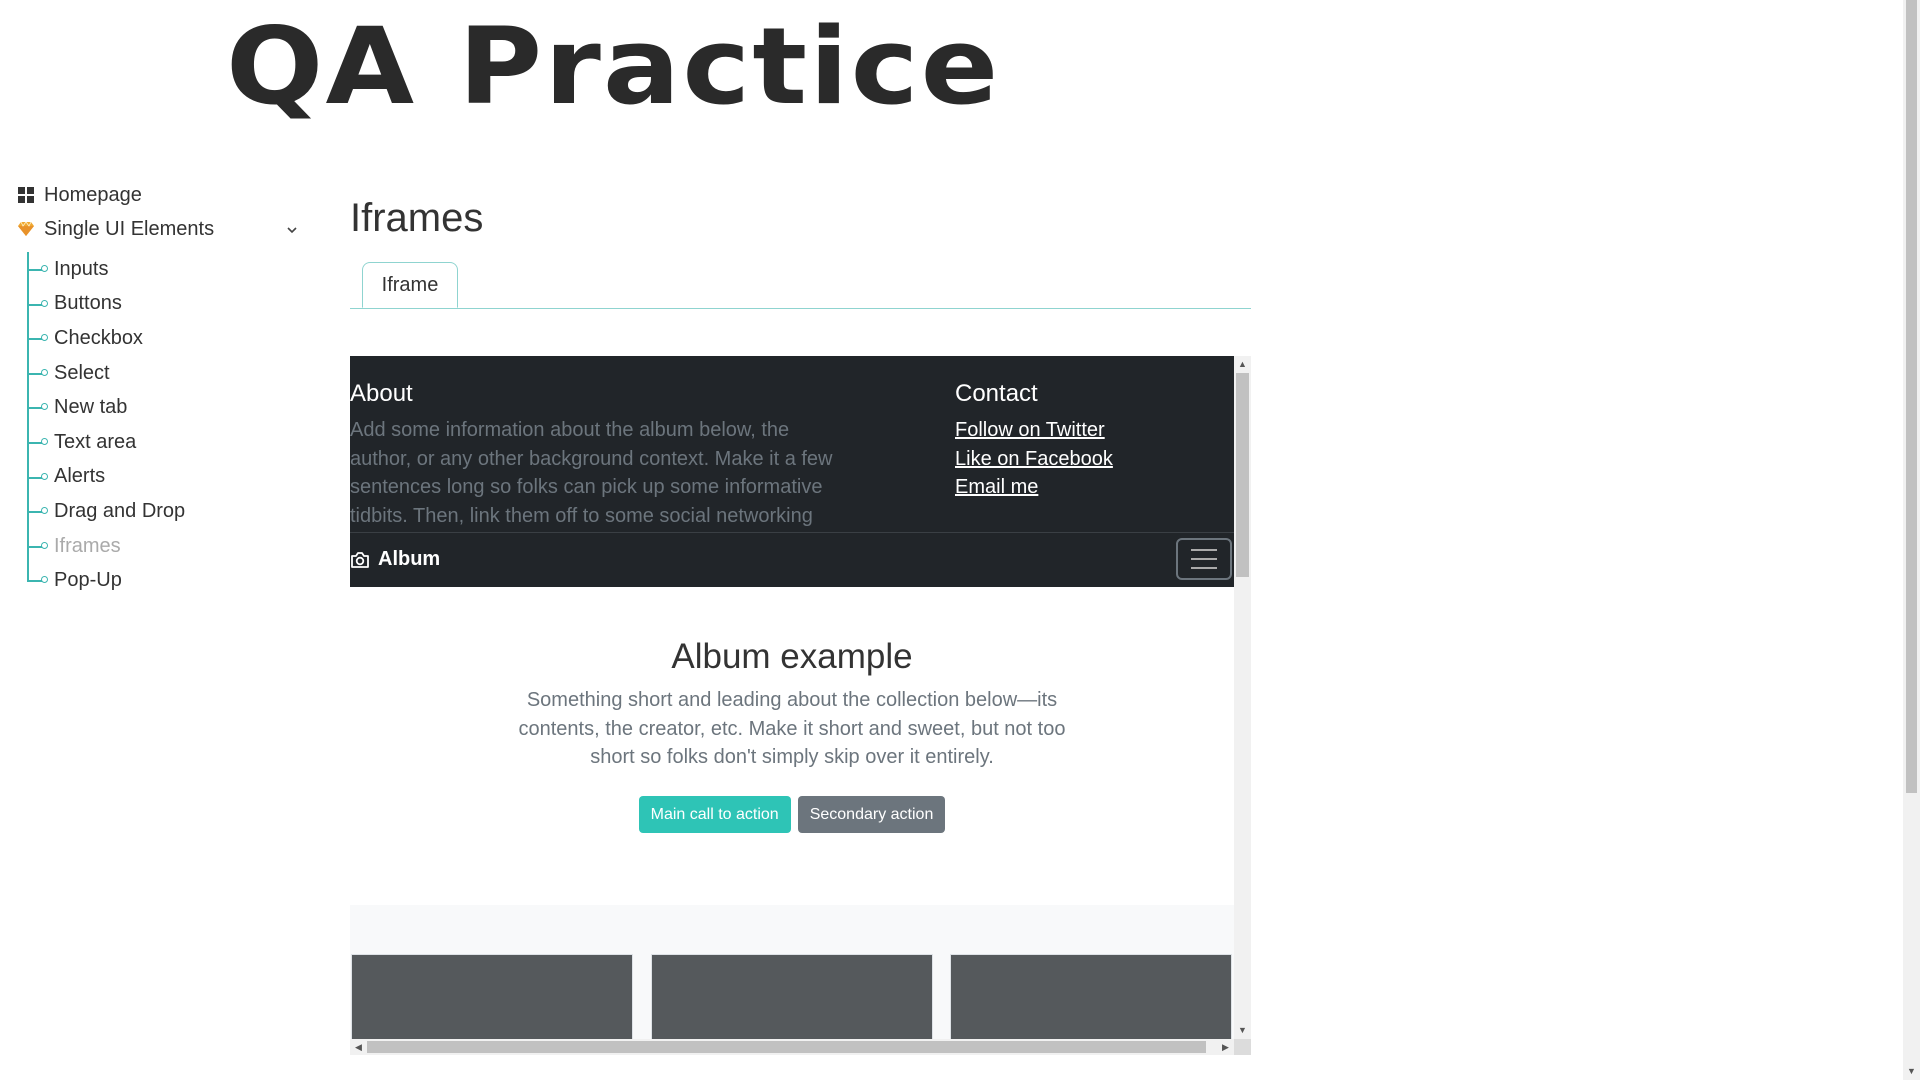 The height and width of the screenshot is (1080, 1920). I want to click on about-heading: About, so click(381, 393).